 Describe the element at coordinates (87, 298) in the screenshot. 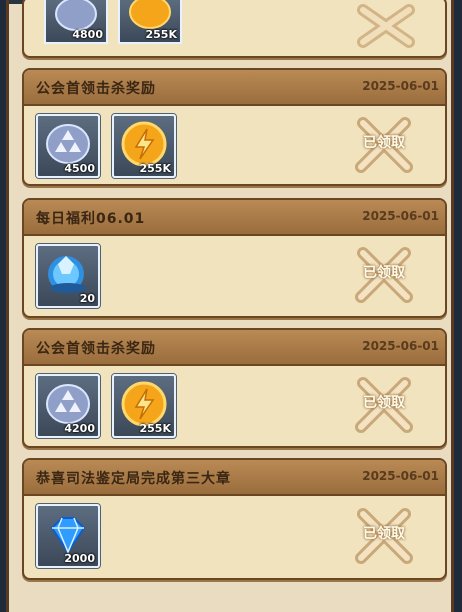

I see `item-quantity: 20` at that location.